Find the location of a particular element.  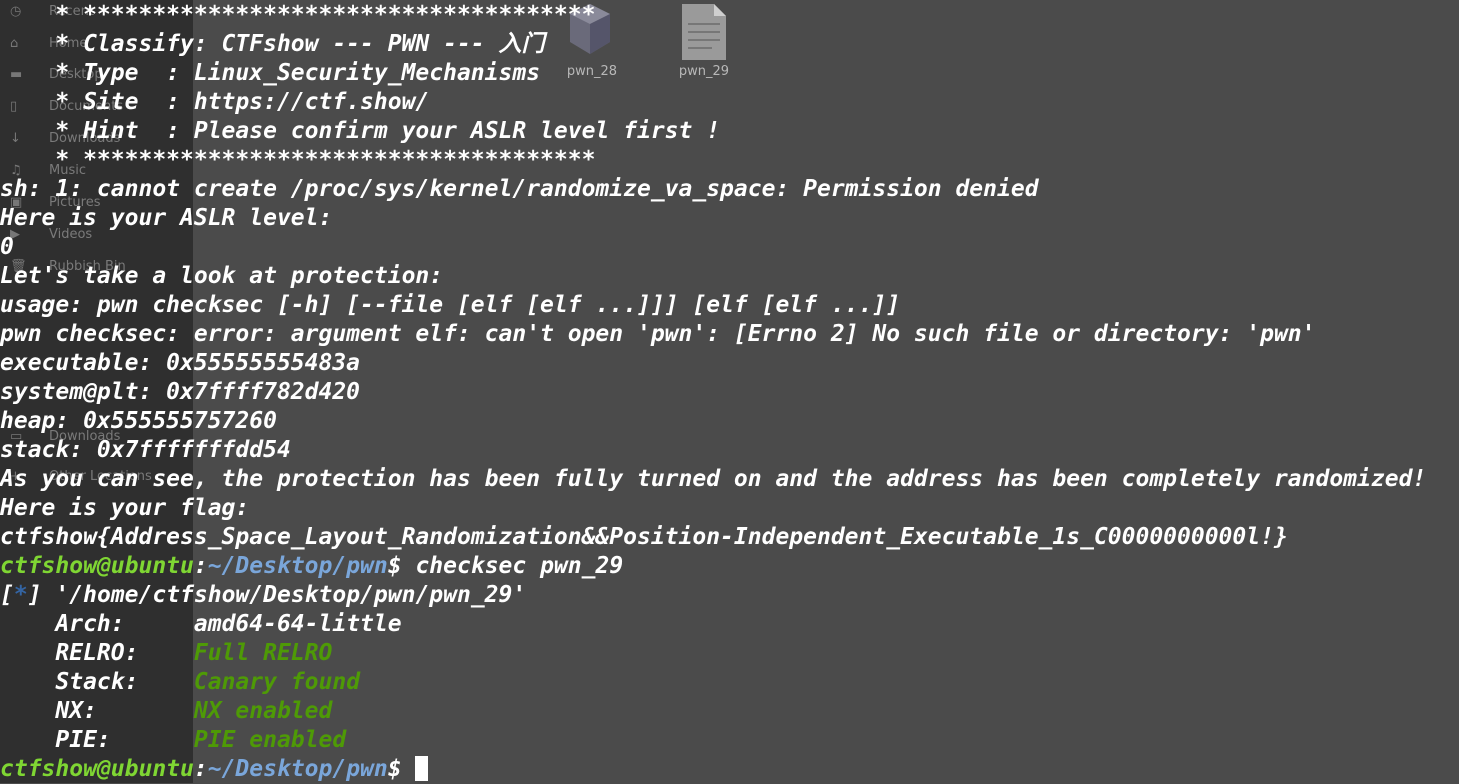

aslr-label-line: Here is your ASLR level: is located at coordinates (166, 218).